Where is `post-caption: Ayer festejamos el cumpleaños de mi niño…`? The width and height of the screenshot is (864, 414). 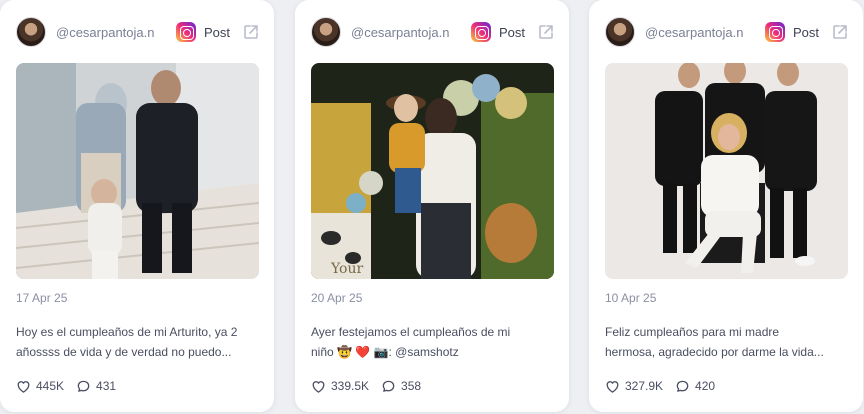
post-caption: Ayer festejamos el cumpleaños de mi niño… is located at coordinates (433, 342).